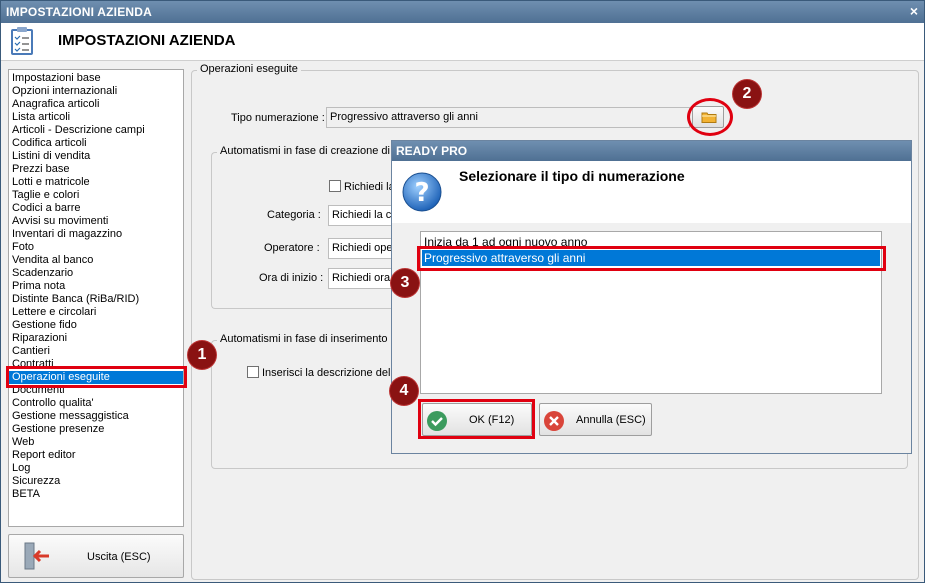 The height and width of the screenshot is (583, 925). Describe the element at coordinates (96, 455) in the screenshot. I see `sidebar-item: Report editor` at that location.